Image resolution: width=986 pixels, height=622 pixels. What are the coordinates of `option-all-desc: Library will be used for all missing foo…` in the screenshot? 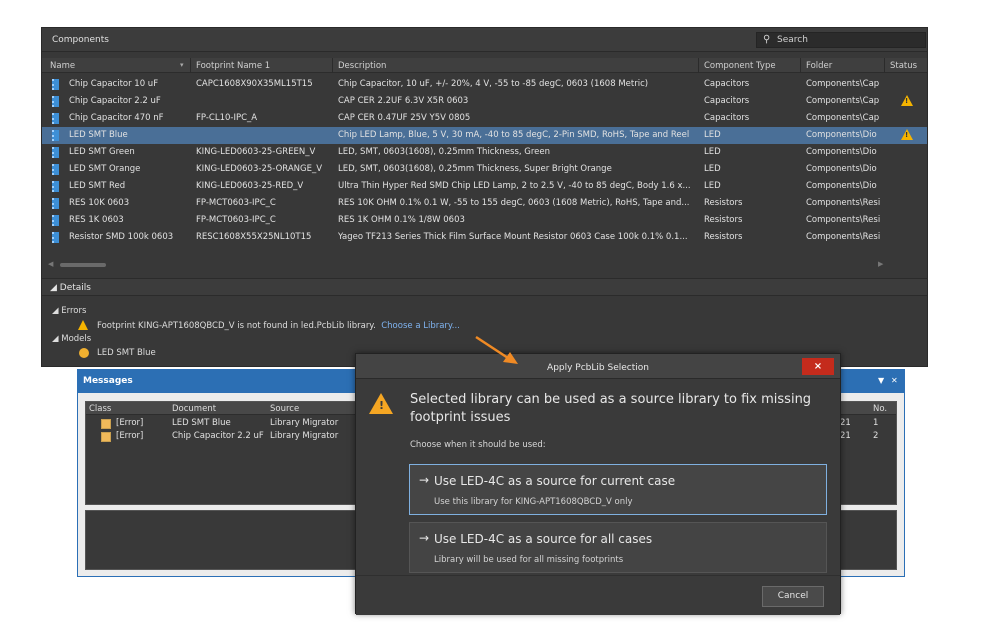 It's located at (529, 560).